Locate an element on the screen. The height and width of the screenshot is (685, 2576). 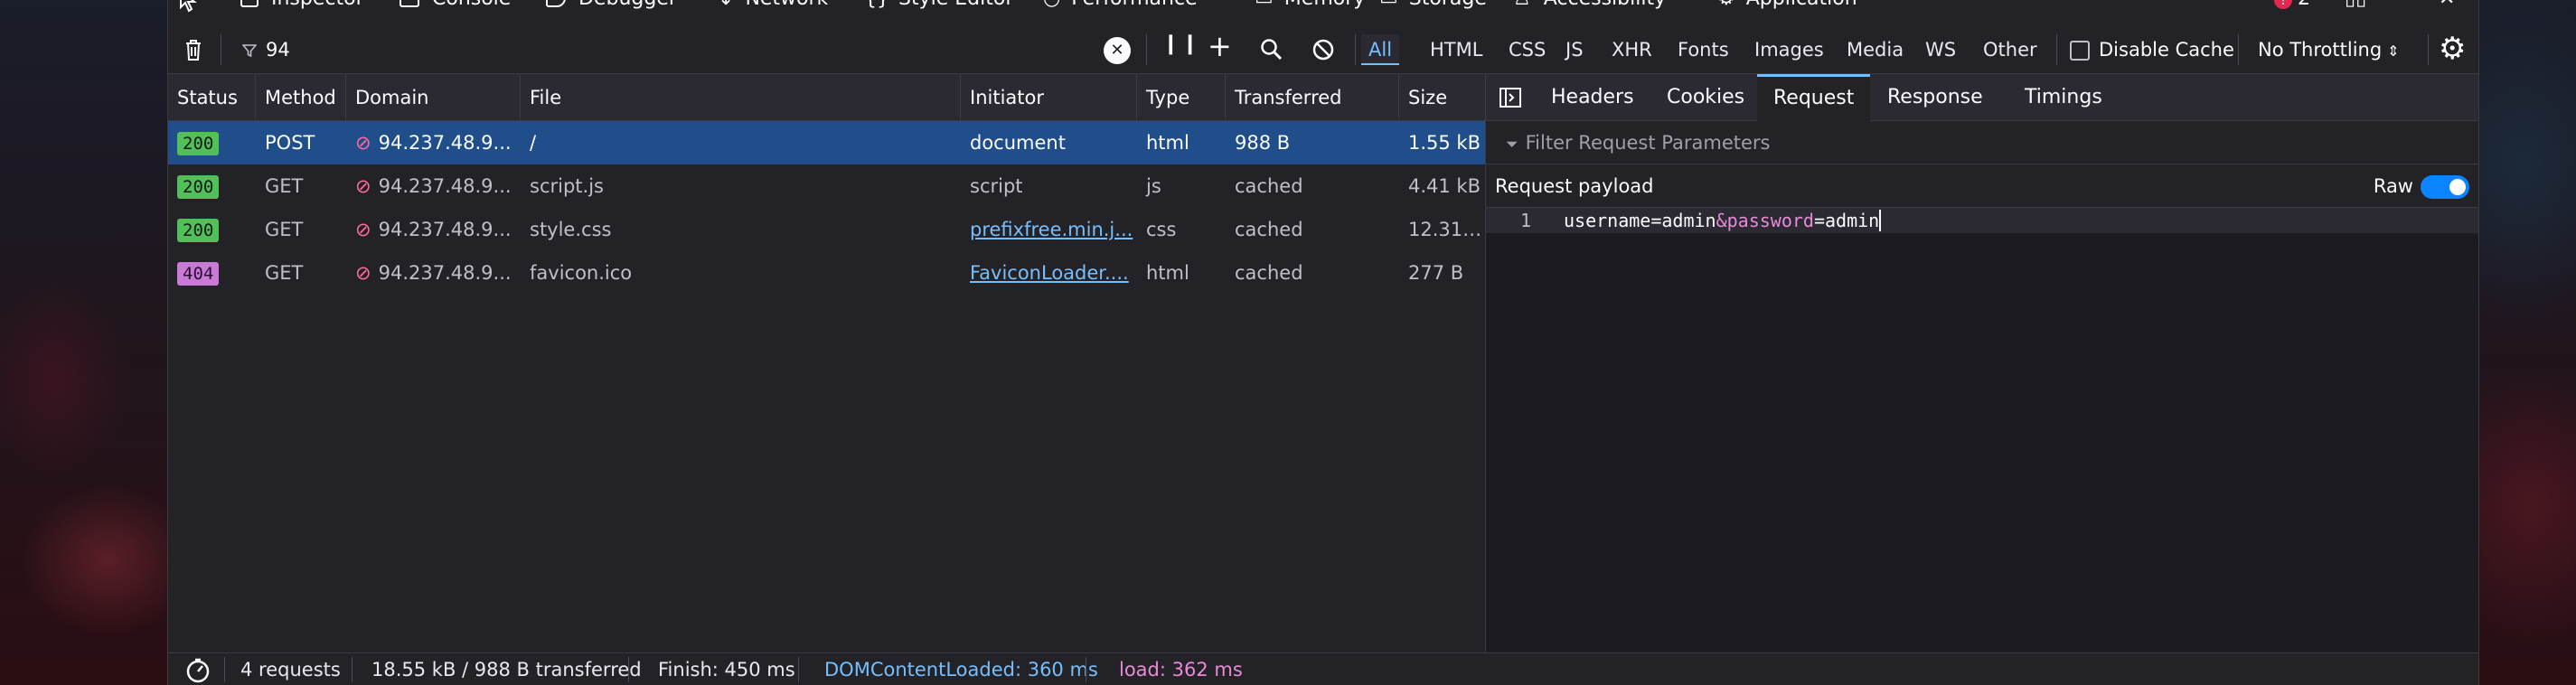
updown-icon: ⇕ is located at coordinates (2393, 51).